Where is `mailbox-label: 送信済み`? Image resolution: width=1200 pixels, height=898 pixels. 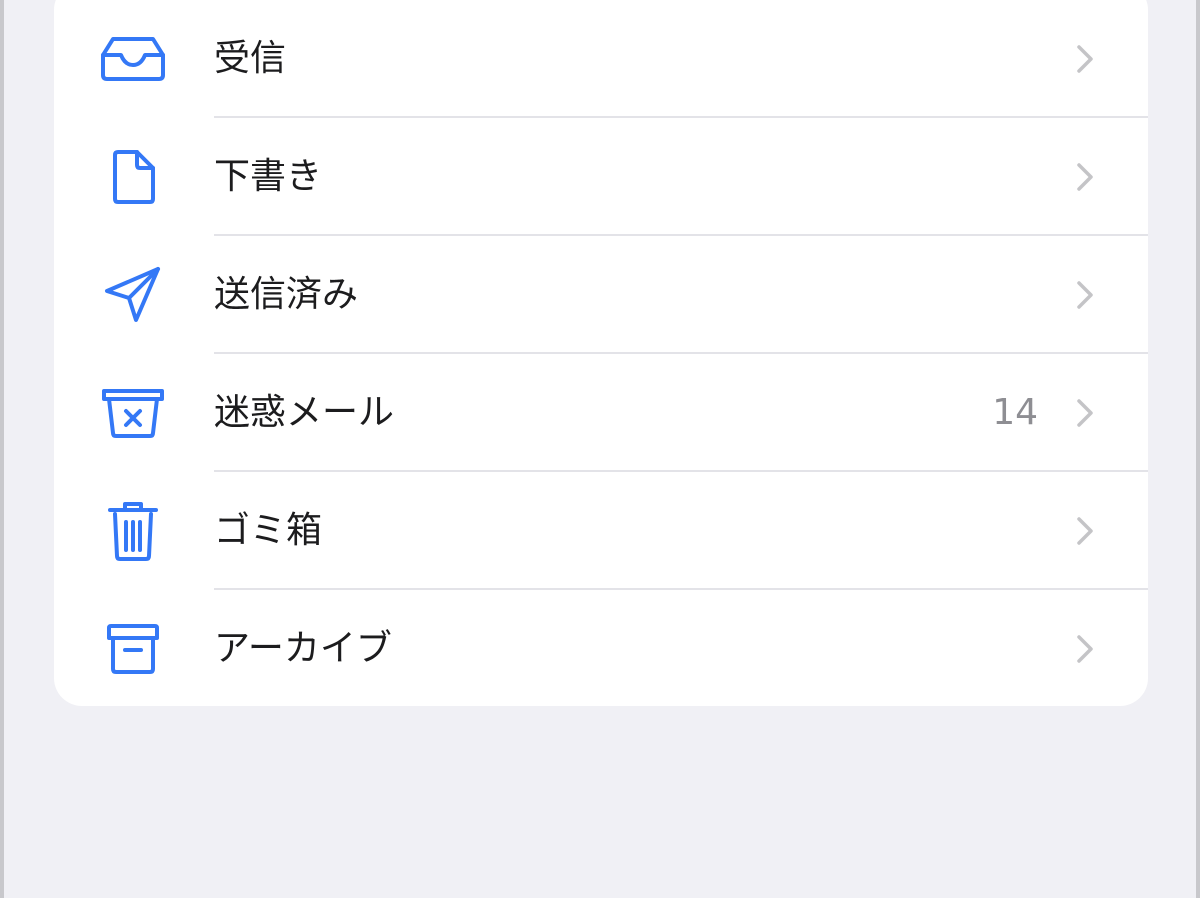
mailbox-label: 送信済み is located at coordinates (286, 294).